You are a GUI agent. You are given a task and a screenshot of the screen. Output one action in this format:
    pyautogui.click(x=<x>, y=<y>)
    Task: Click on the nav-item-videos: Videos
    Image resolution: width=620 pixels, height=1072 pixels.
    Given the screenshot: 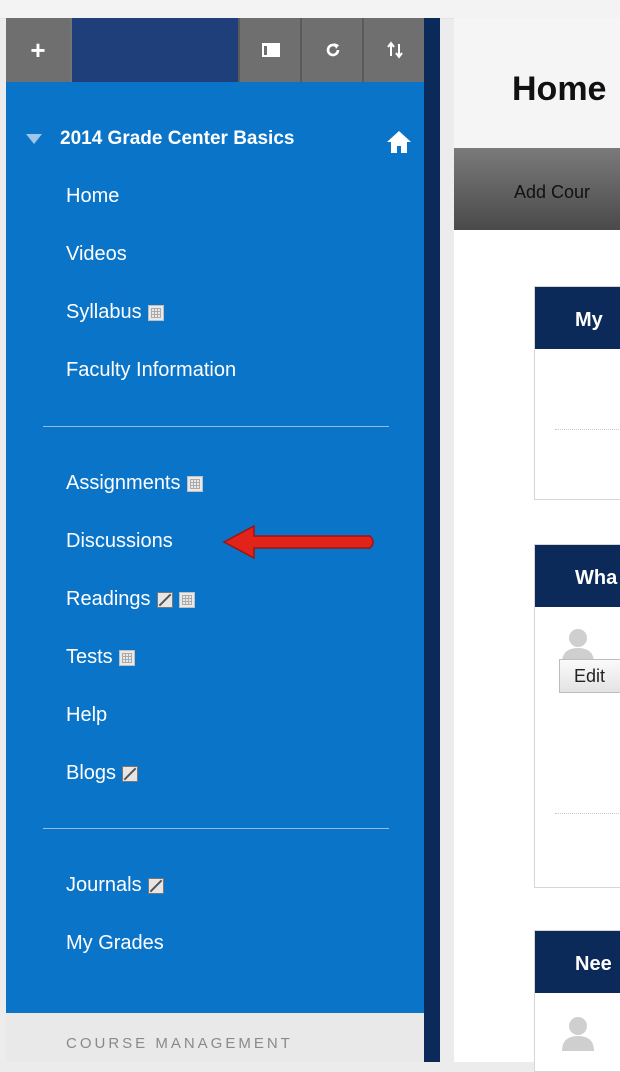 What is the action you would take?
    pyautogui.click(x=96, y=254)
    